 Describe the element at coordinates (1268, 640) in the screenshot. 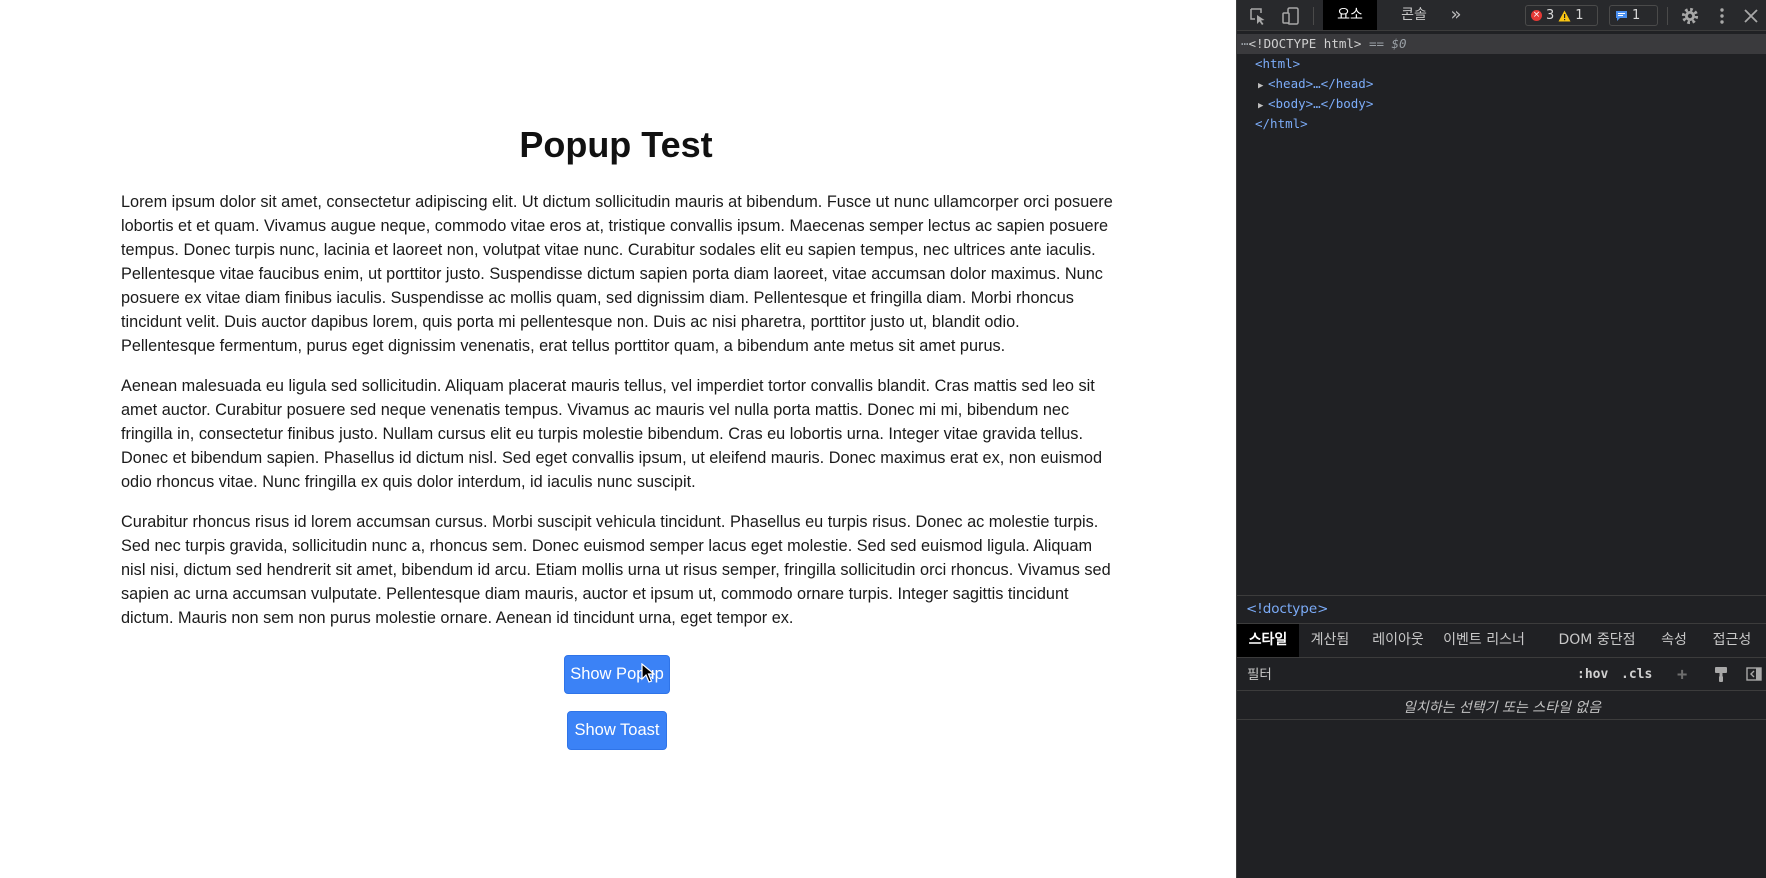

I see `tab-styles: 스타일` at that location.